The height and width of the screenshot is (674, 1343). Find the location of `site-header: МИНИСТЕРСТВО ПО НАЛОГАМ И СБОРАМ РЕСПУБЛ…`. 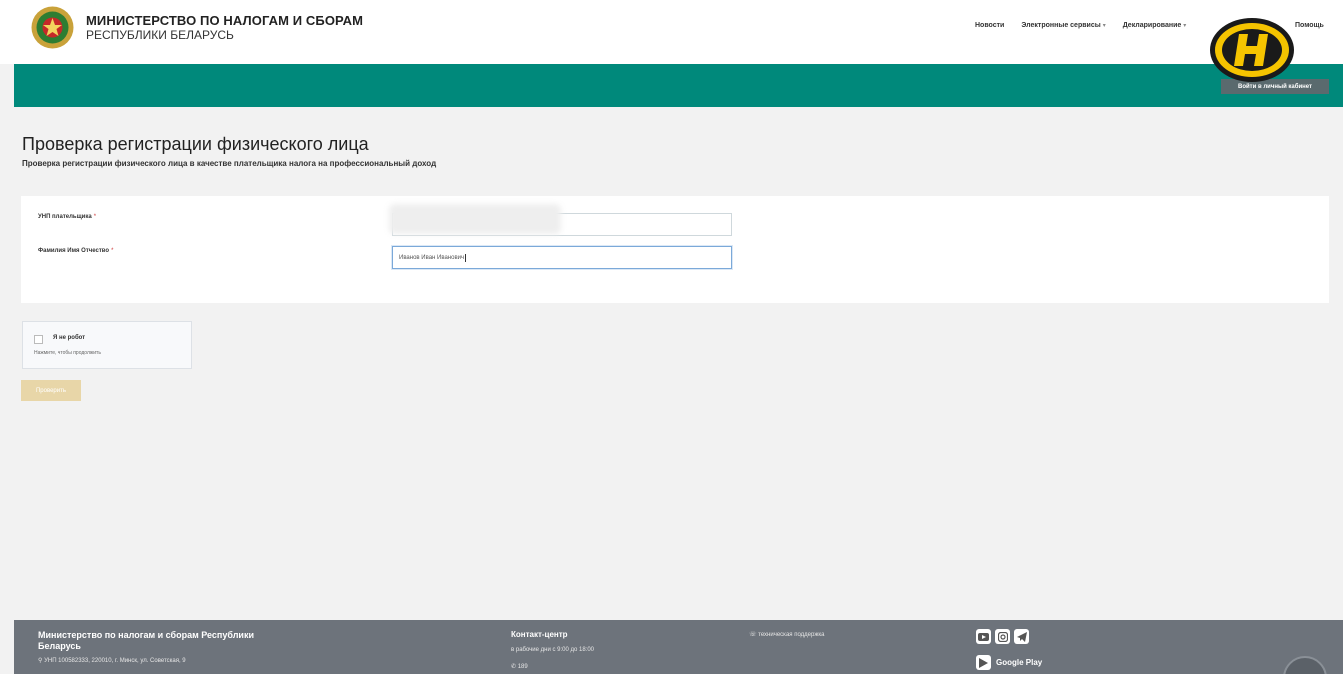

site-header: МИНИСТЕРСТВО ПО НАЛОГАМ И СБОРАМ РЕСПУБЛ… is located at coordinates (671, 32).